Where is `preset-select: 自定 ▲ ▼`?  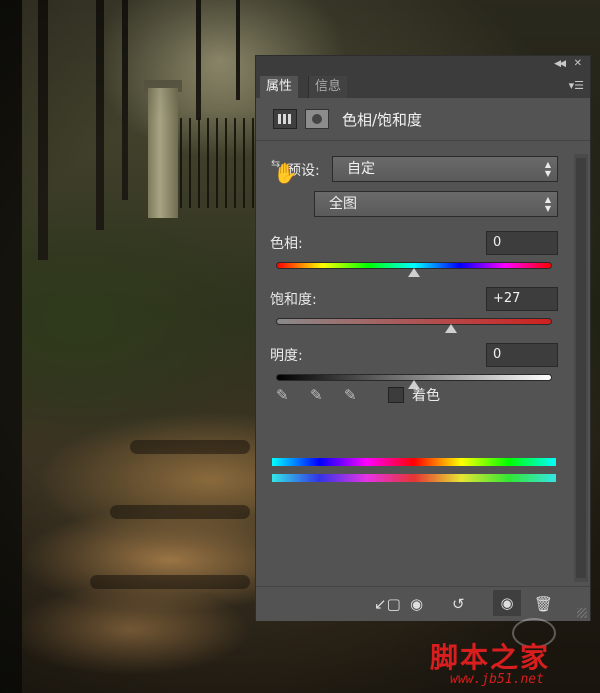 preset-select: 自定 ▲ ▼ is located at coordinates (445, 169).